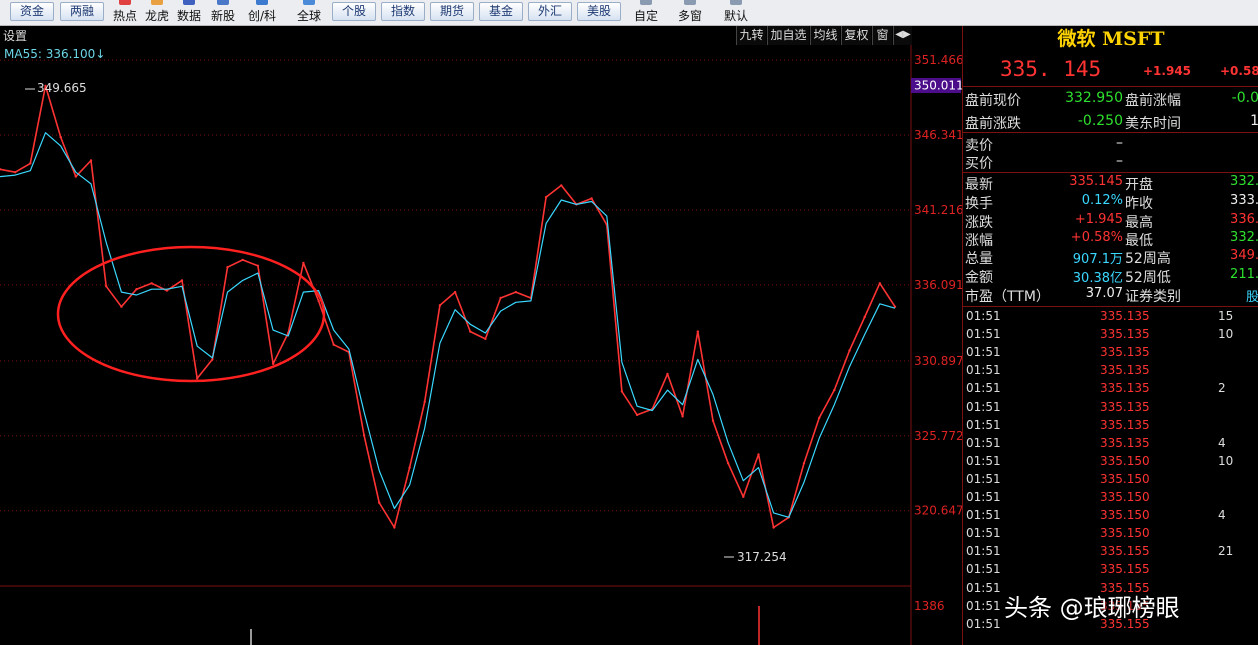 The width and height of the screenshot is (1258, 645). Describe the element at coordinates (1153, 124) in the screenshot. I see `us-east-time-key: 美东时间` at that location.